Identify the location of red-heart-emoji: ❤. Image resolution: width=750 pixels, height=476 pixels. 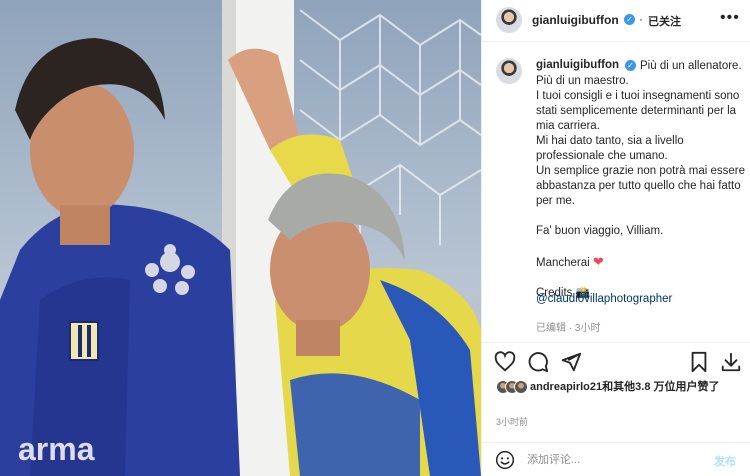
(598, 261).